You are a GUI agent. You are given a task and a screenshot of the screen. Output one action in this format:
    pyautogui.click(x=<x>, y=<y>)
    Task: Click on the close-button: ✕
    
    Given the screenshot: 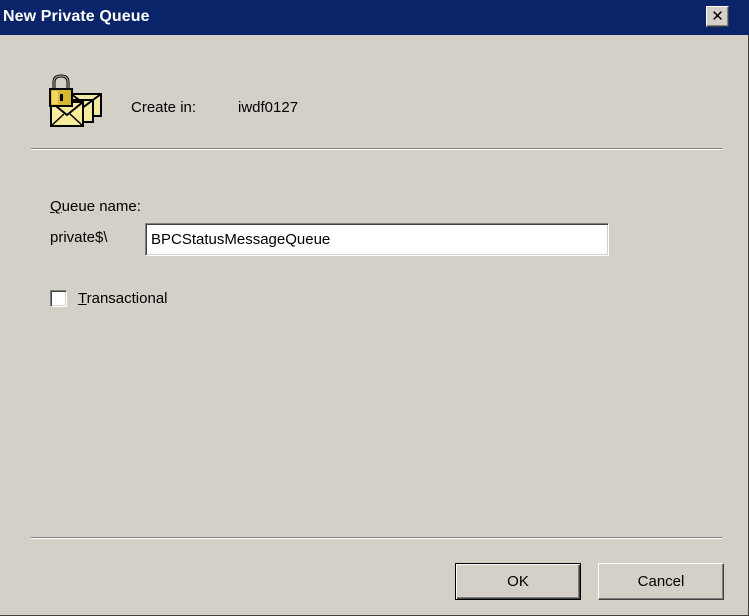 What is the action you would take?
    pyautogui.click(x=717, y=16)
    